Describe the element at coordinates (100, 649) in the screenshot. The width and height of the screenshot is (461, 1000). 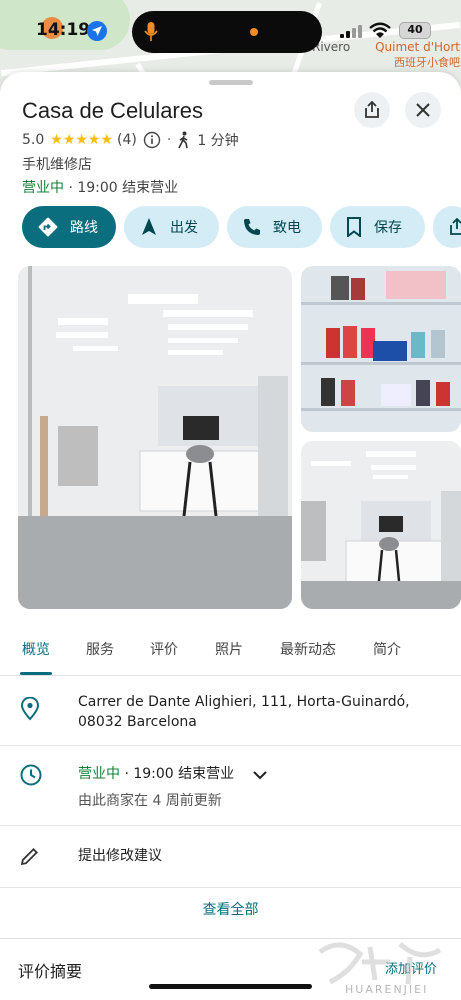
I see `tab-services: 服务` at that location.